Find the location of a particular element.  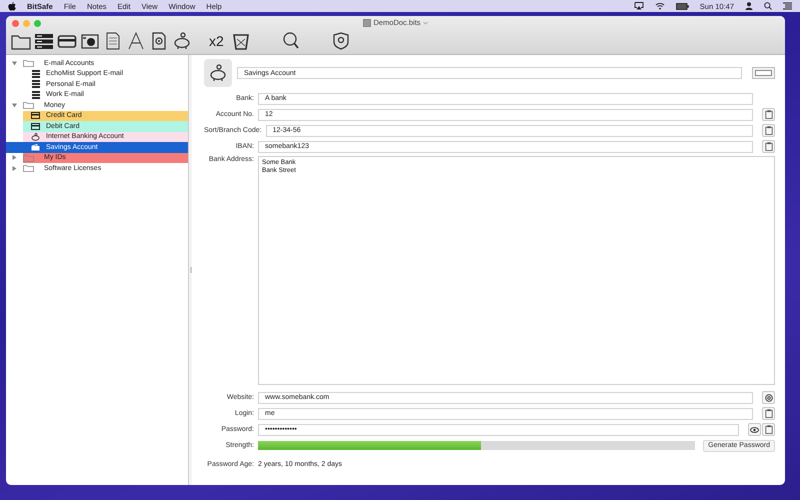

color-button is located at coordinates (763, 73).